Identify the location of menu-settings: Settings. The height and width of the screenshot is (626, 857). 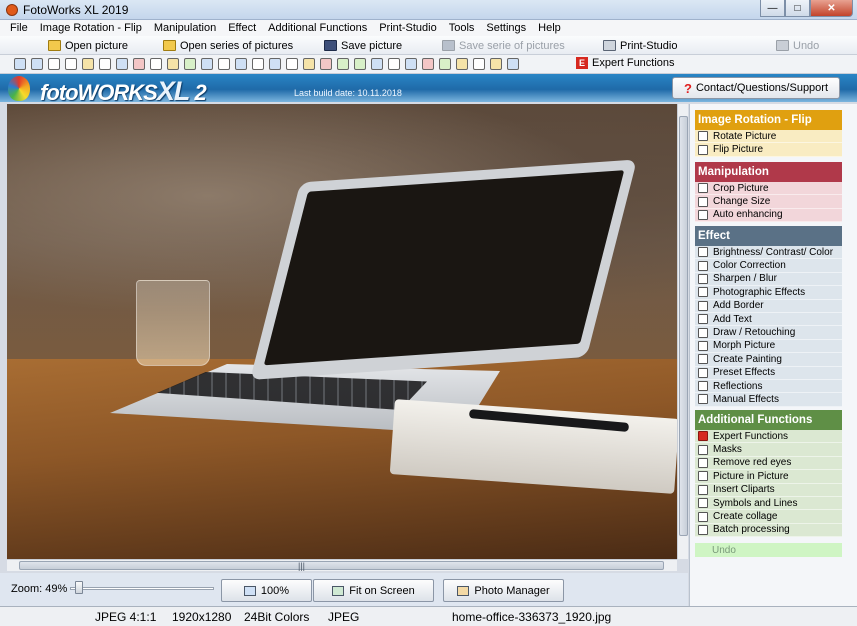
(506, 28).